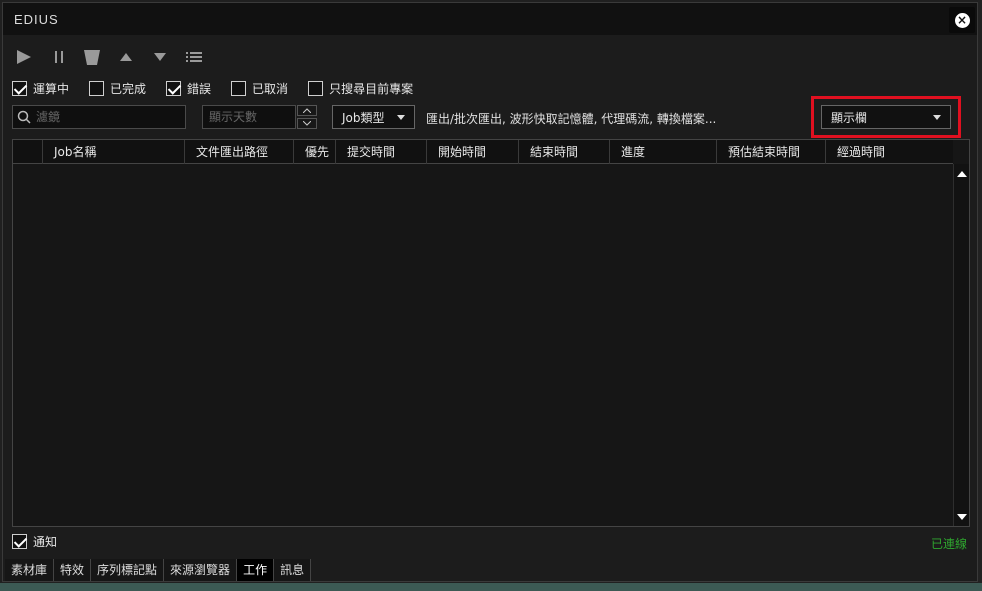  Describe the element at coordinates (472, 152) in the screenshot. I see `column-header-start-time: 開始時間` at that location.